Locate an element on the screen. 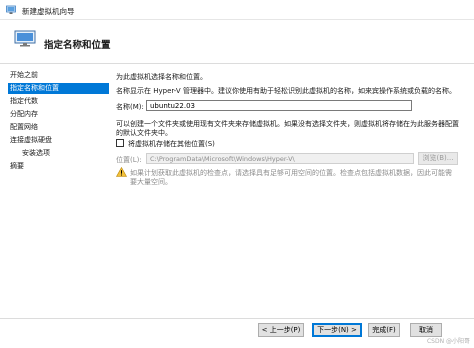 Image resolution: width=474 pixels, height=348 pixels. wizard-header: 指定名称和位置 is located at coordinates (237, 42).